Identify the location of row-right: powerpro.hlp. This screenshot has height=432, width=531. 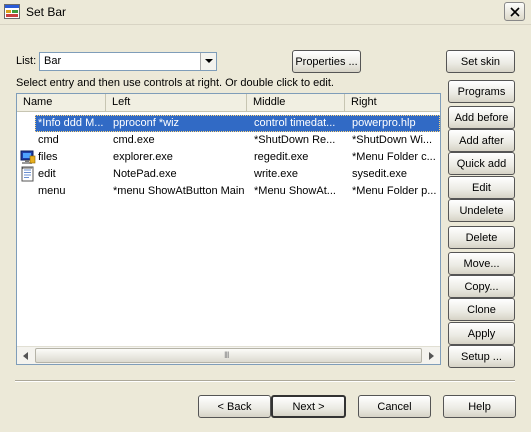
(384, 123).